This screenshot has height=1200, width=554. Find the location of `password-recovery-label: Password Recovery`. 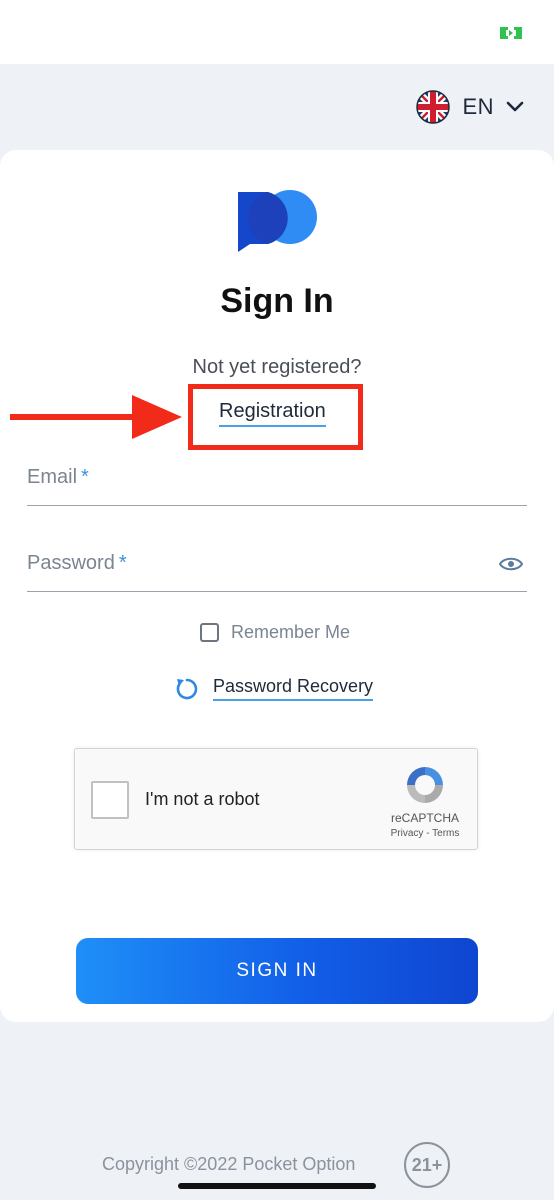

password-recovery-label: Password Recovery is located at coordinates (293, 688).